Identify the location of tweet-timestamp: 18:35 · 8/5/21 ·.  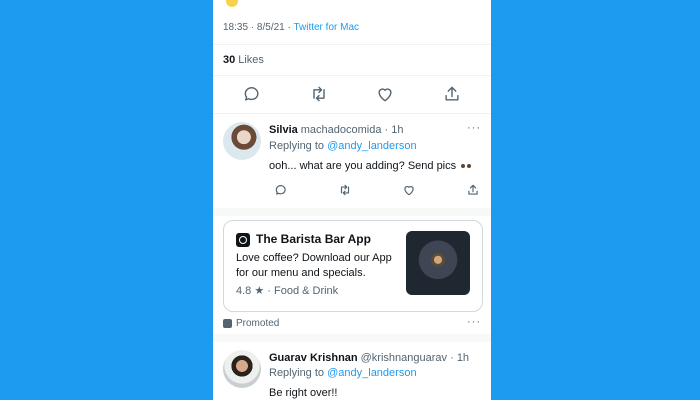
(257, 27).